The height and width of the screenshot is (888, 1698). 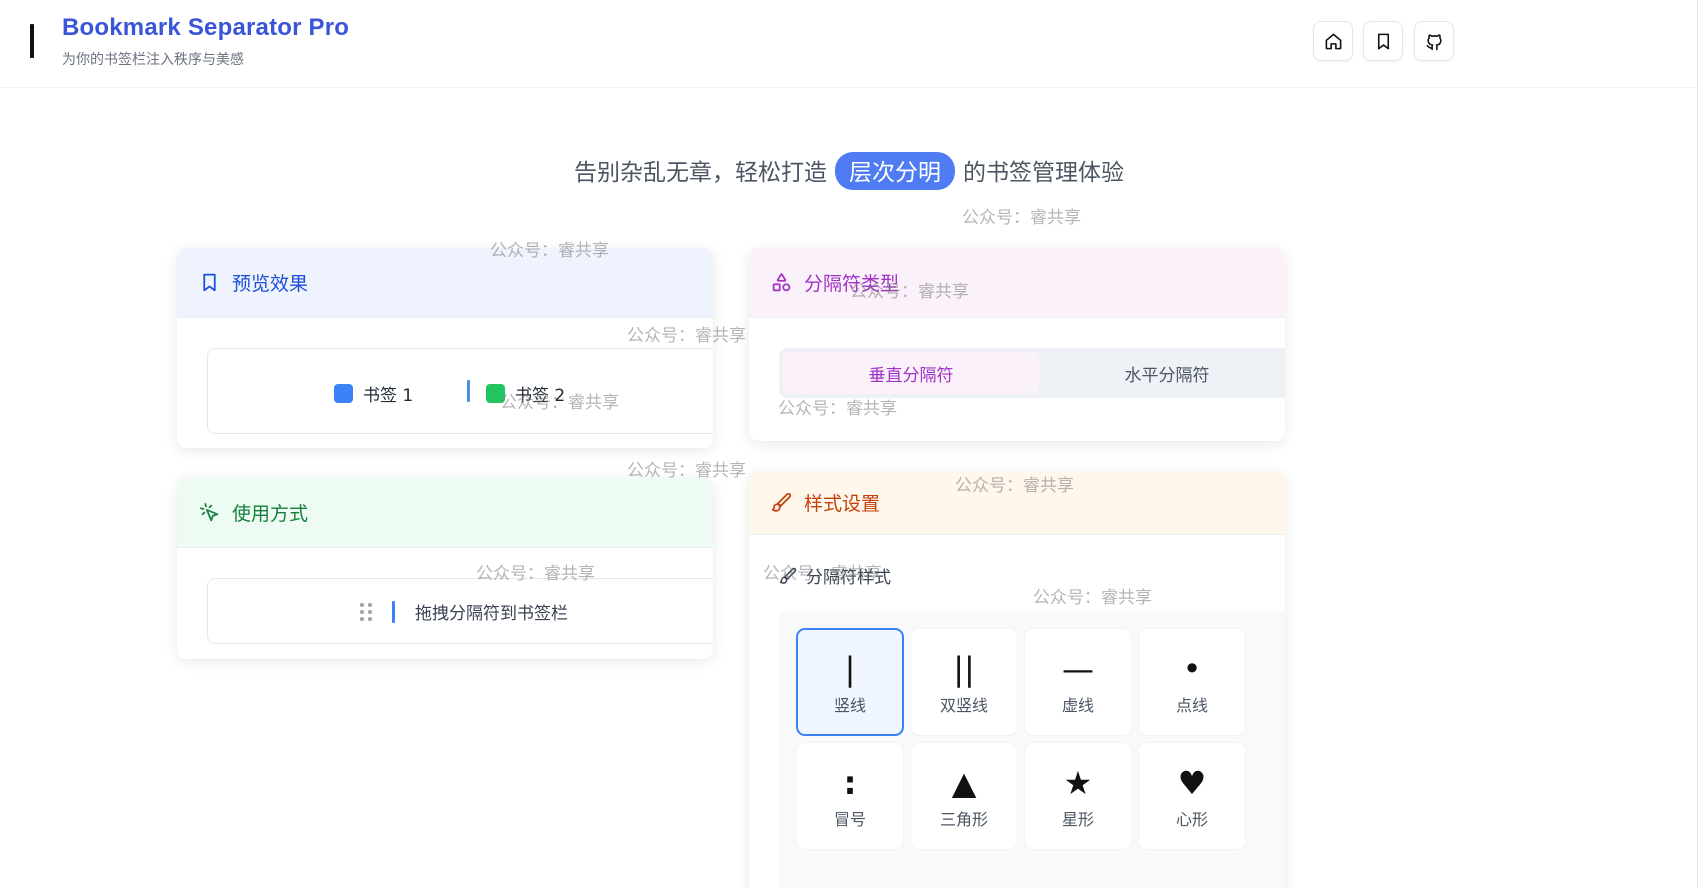 What do you see at coordinates (849, 44) in the screenshot?
I see `app-header: Bookmark Separator Pro 为你的书签栏注入秩序与美感` at bounding box center [849, 44].